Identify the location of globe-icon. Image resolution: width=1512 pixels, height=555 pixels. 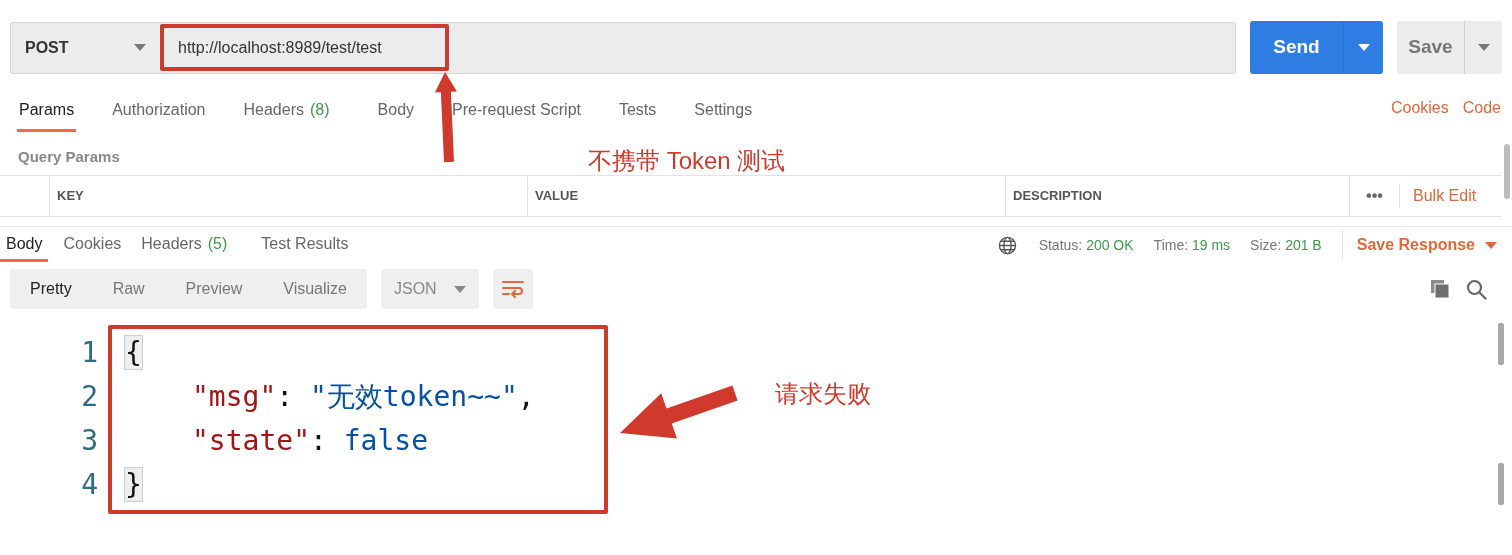
(1007, 245).